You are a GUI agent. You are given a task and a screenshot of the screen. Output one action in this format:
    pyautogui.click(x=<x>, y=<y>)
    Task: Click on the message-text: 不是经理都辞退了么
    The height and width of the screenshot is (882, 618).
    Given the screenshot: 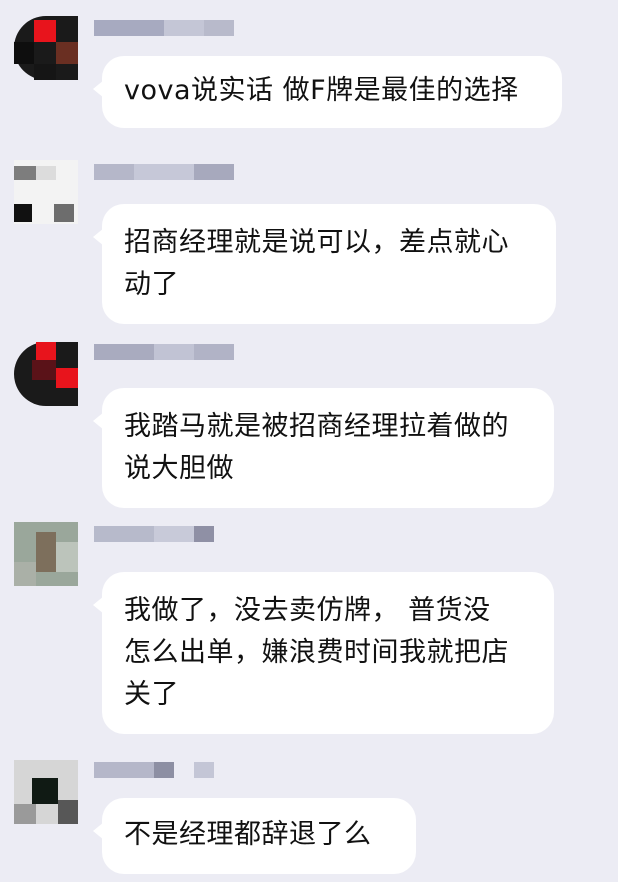 What is the action you would take?
    pyautogui.click(x=248, y=834)
    